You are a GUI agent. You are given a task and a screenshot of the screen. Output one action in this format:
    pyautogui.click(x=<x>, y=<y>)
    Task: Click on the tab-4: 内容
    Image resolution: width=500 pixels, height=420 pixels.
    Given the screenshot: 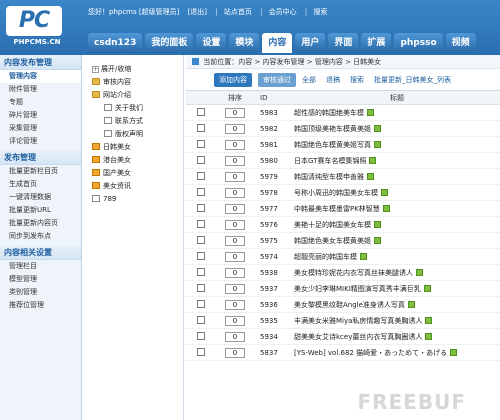 What is the action you would take?
    pyautogui.click(x=277, y=43)
    